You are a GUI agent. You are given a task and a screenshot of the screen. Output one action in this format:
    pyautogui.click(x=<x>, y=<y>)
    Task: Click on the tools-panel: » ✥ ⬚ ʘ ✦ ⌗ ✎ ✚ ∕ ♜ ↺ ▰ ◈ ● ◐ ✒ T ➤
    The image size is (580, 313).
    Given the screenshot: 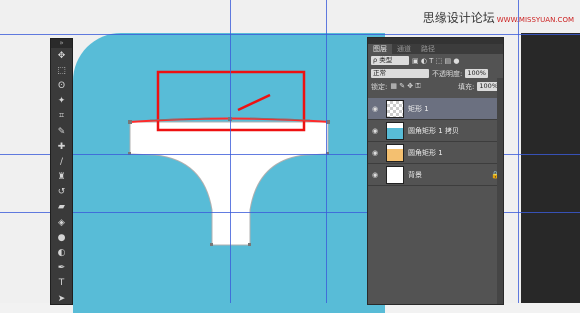 What is the action you would take?
    pyautogui.click(x=61, y=171)
    